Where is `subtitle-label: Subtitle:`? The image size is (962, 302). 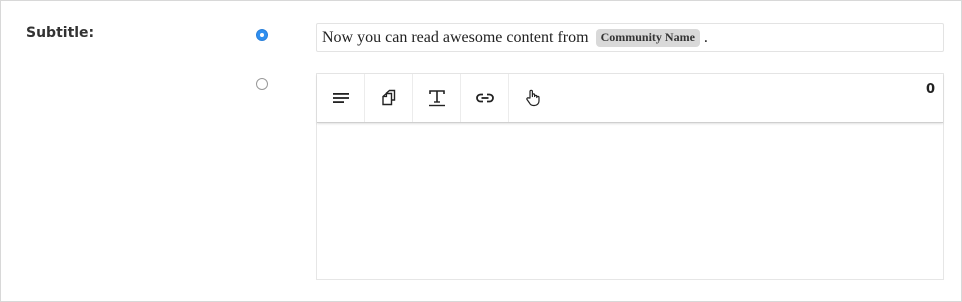 subtitle-label: Subtitle: is located at coordinates (60, 33).